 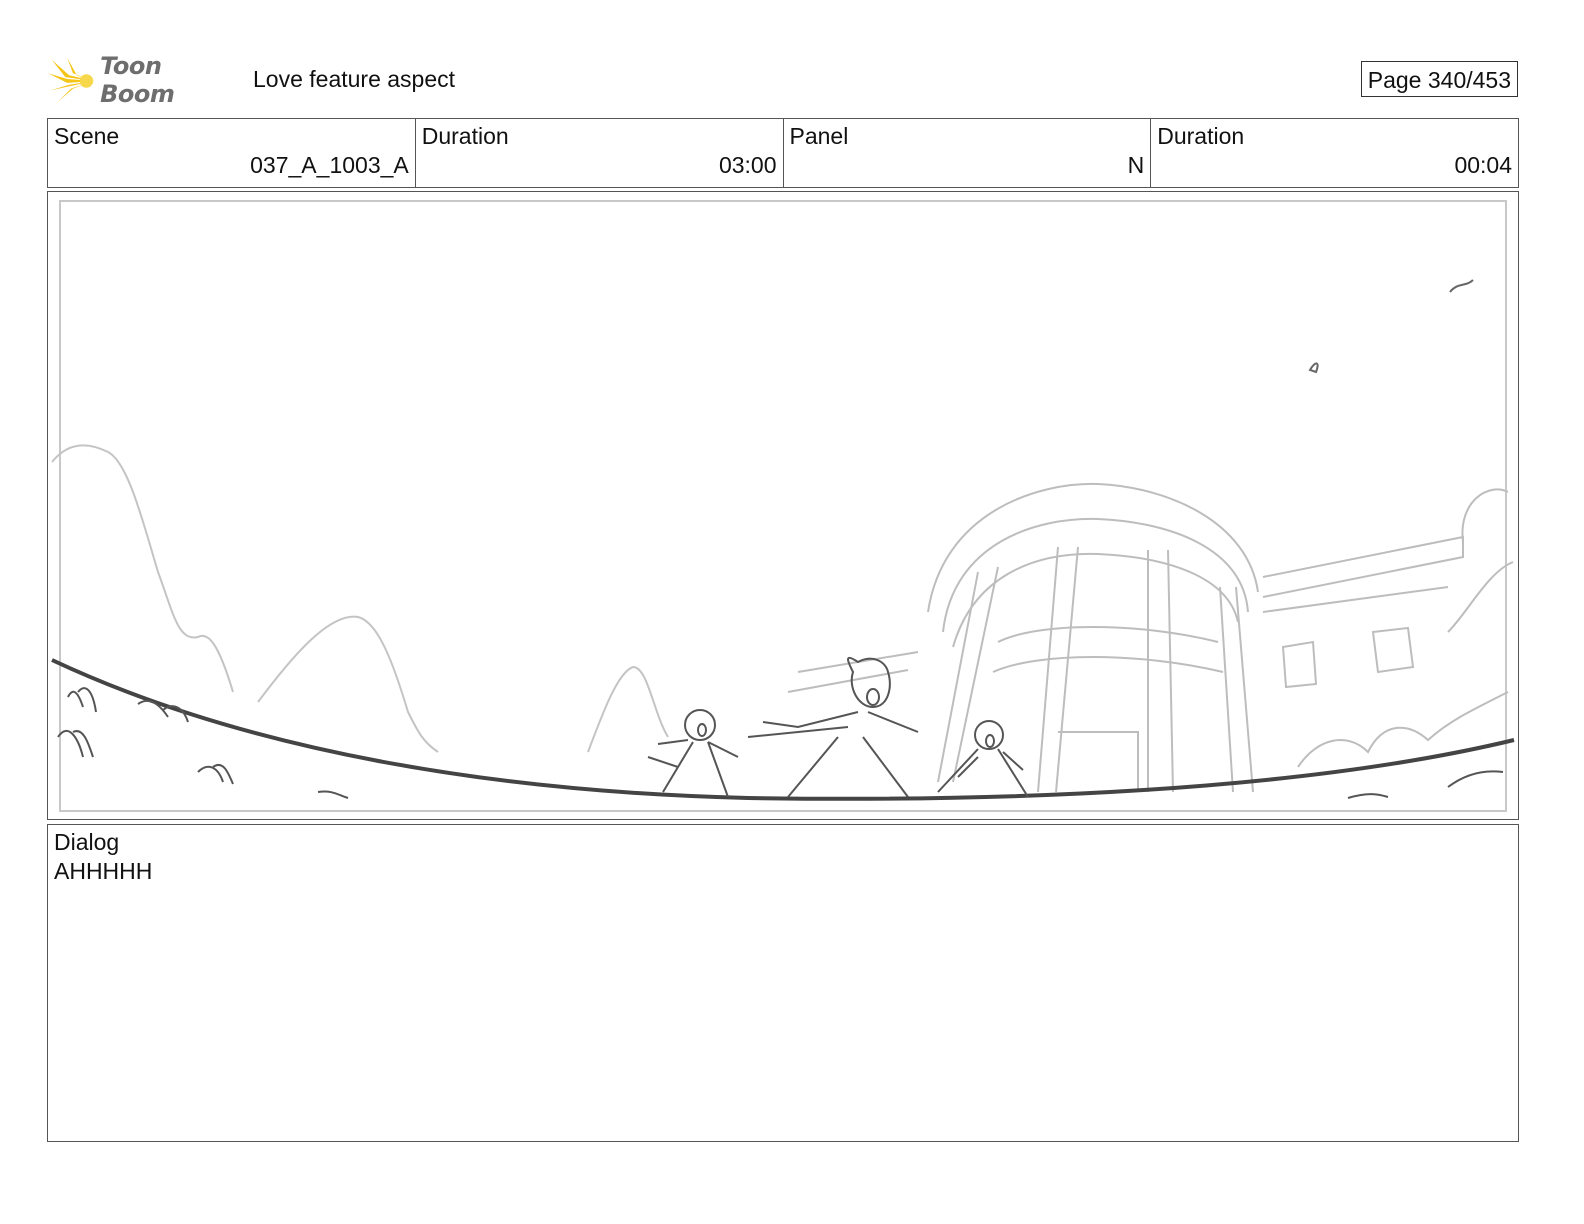 What do you see at coordinates (87, 842) in the screenshot?
I see `dialog-label: Dialog` at bounding box center [87, 842].